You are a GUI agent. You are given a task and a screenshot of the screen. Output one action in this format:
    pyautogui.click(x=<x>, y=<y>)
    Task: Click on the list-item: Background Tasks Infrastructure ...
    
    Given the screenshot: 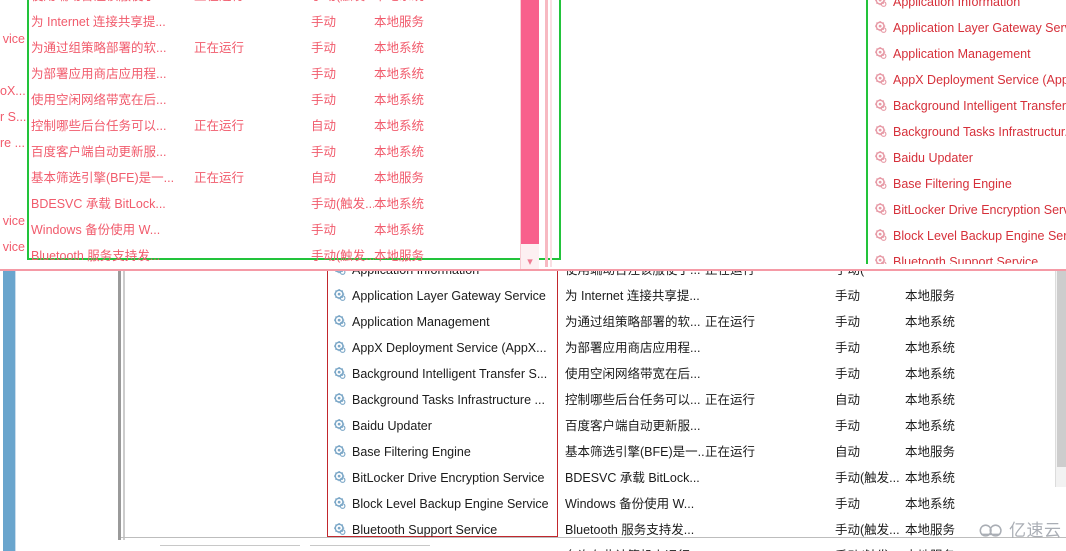 What is the action you would take?
    pyautogui.click(x=443, y=400)
    